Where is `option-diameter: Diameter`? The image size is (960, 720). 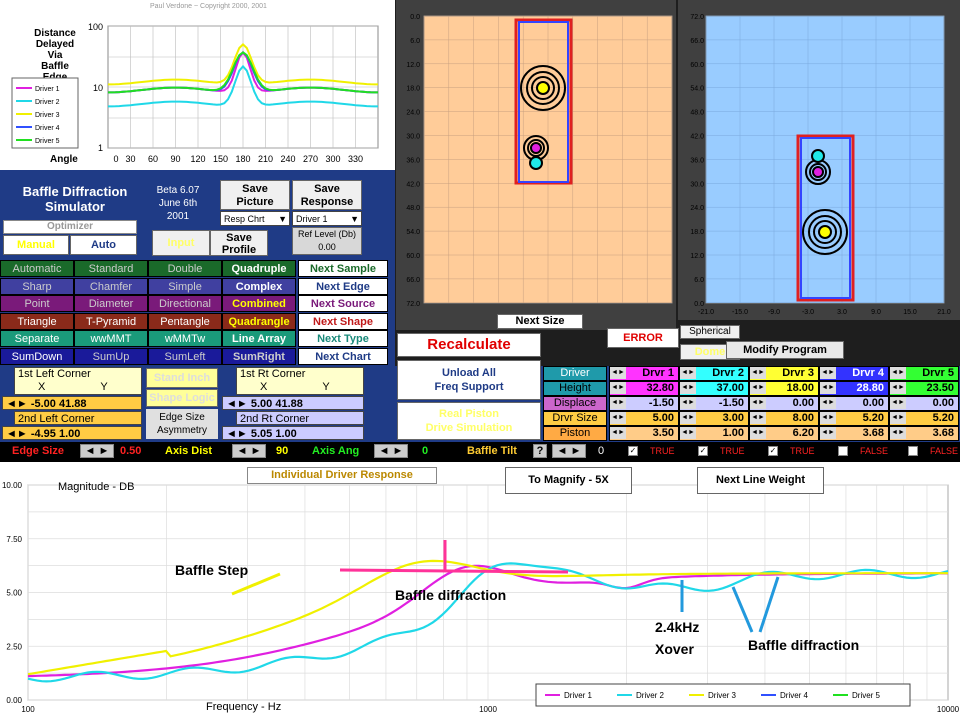
option-diameter: Diameter is located at coordinates (111, 303).